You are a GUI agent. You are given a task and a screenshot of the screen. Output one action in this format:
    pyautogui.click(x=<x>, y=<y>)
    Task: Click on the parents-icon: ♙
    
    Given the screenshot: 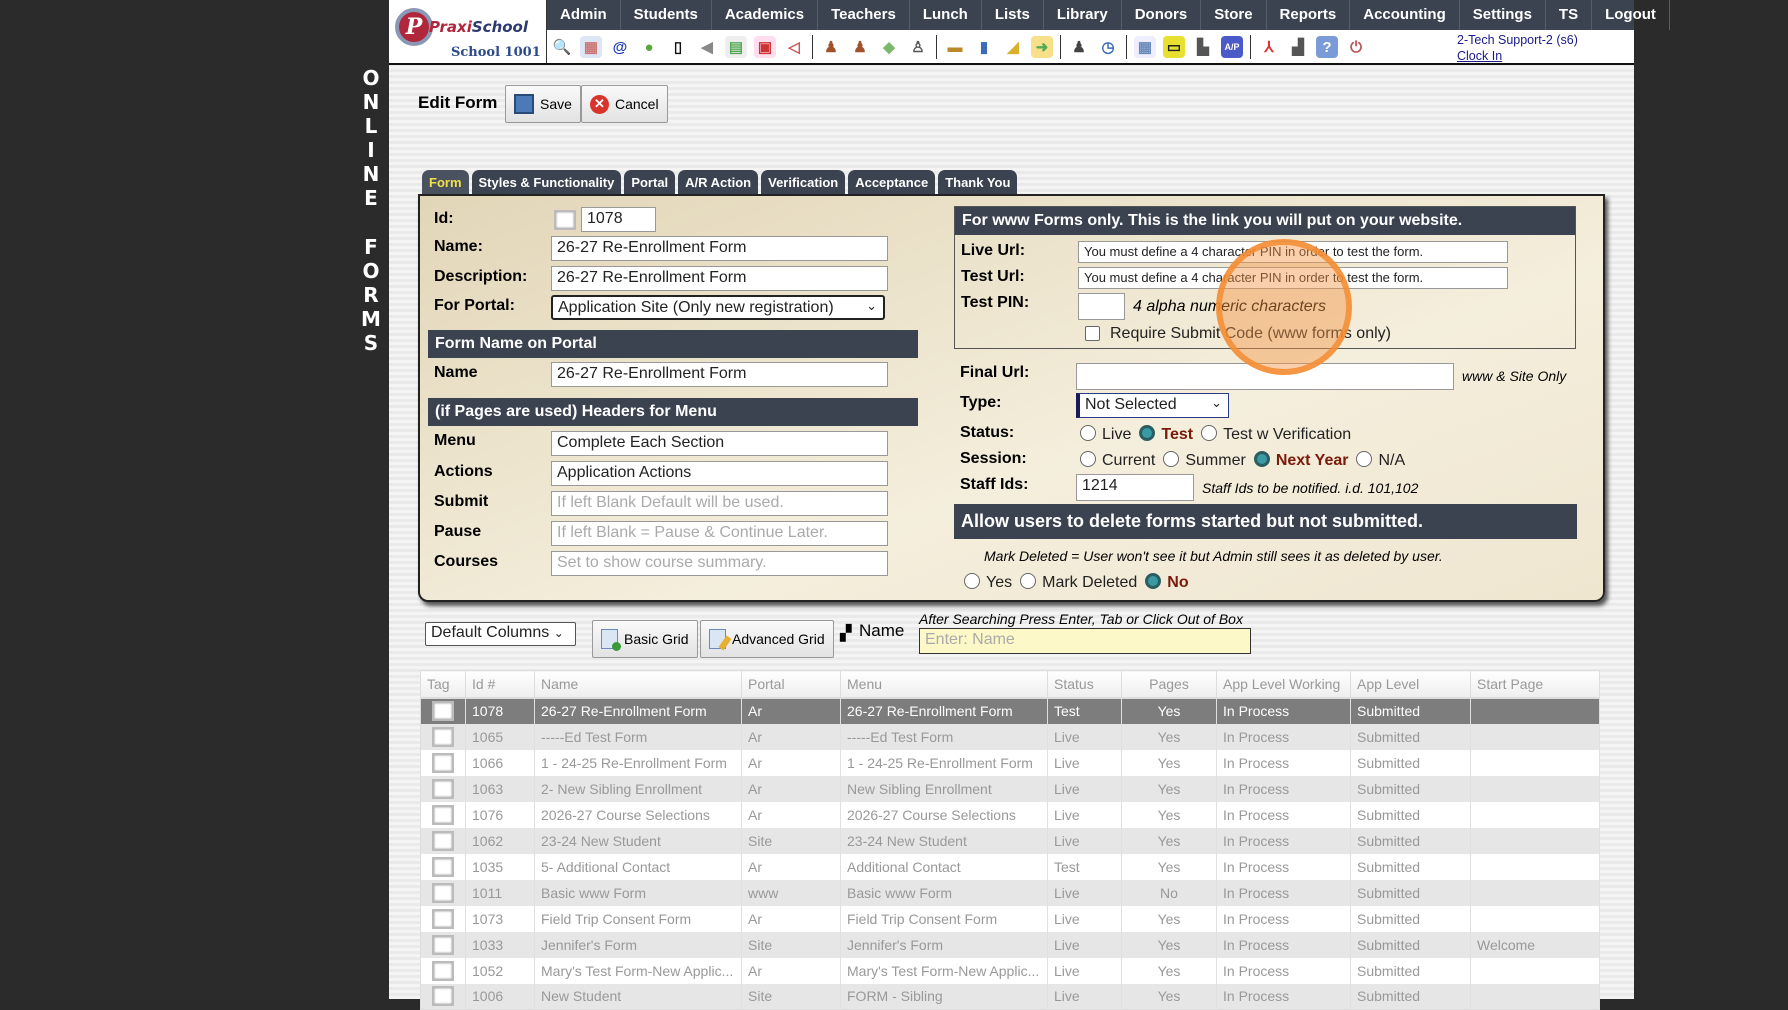 What is the action you would take?
    pyautogui.click(x=918, y=47)
    